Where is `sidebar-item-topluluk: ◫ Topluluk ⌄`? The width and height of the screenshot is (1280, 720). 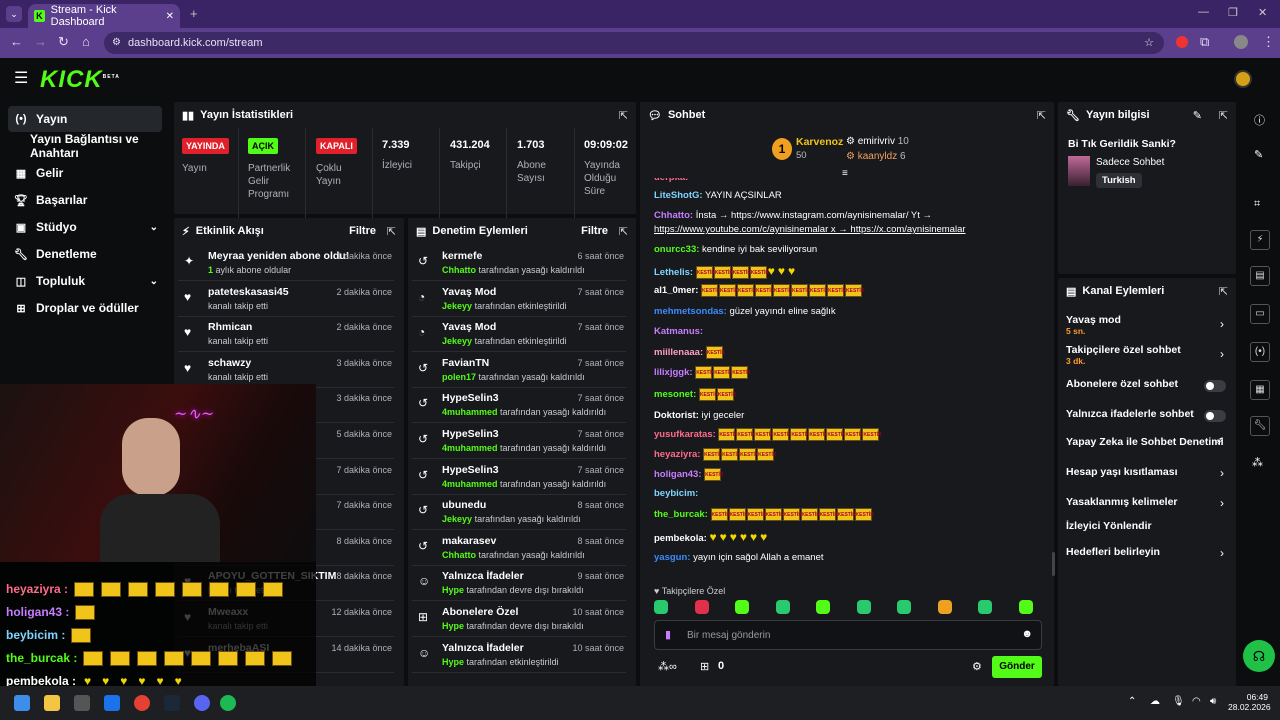 sidebar-item-topluluk: ◫ Topluluk ⌄ is located at coordinates (85, 281).